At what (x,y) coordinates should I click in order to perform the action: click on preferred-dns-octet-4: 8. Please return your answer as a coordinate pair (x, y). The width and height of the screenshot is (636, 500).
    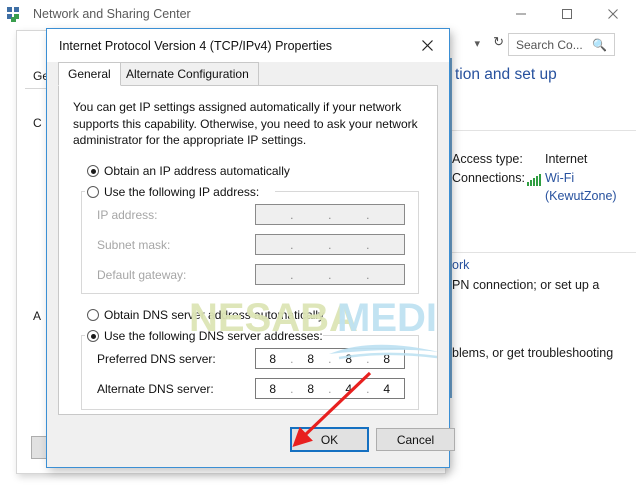
    Looking at the image, I should click on (387, 358).